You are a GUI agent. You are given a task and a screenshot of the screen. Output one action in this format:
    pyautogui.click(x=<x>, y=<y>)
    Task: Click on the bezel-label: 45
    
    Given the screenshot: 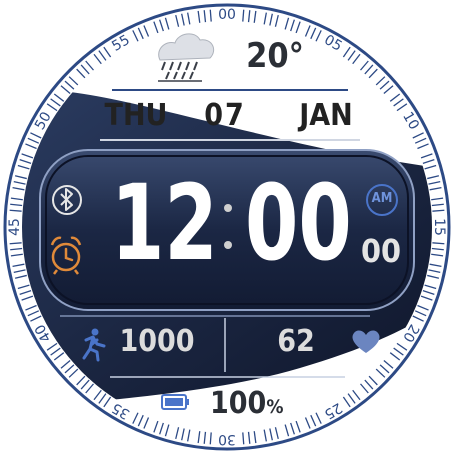 What is the action you would take?
    pyautogui.click(x=15, y=227)
    